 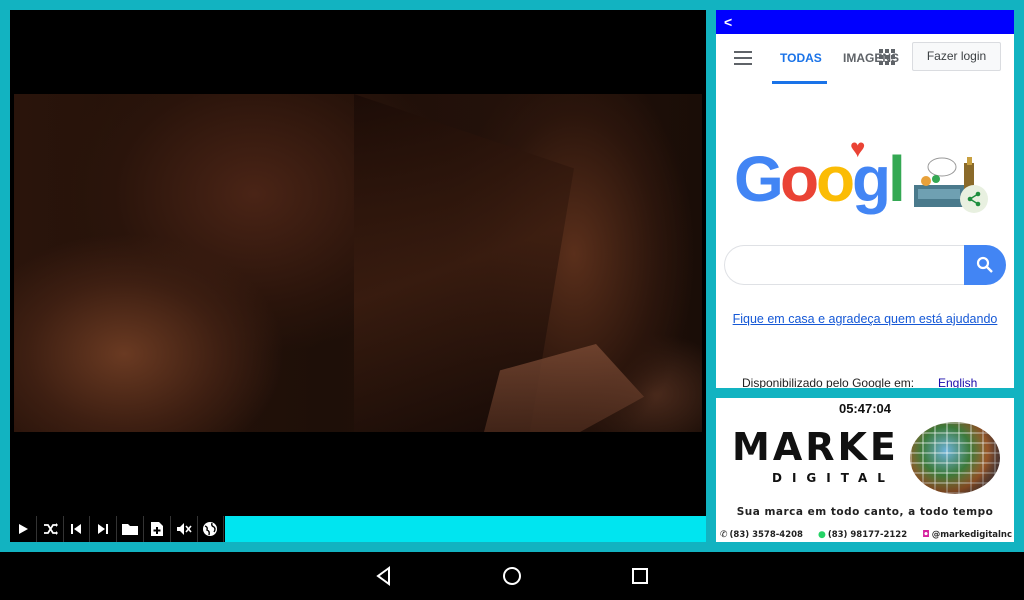 What do you see at coordinates (967, 535) in the screenshot?
I see `instagram-contact: ◘ @markedigitalnc` at bounding box center [967, 535].